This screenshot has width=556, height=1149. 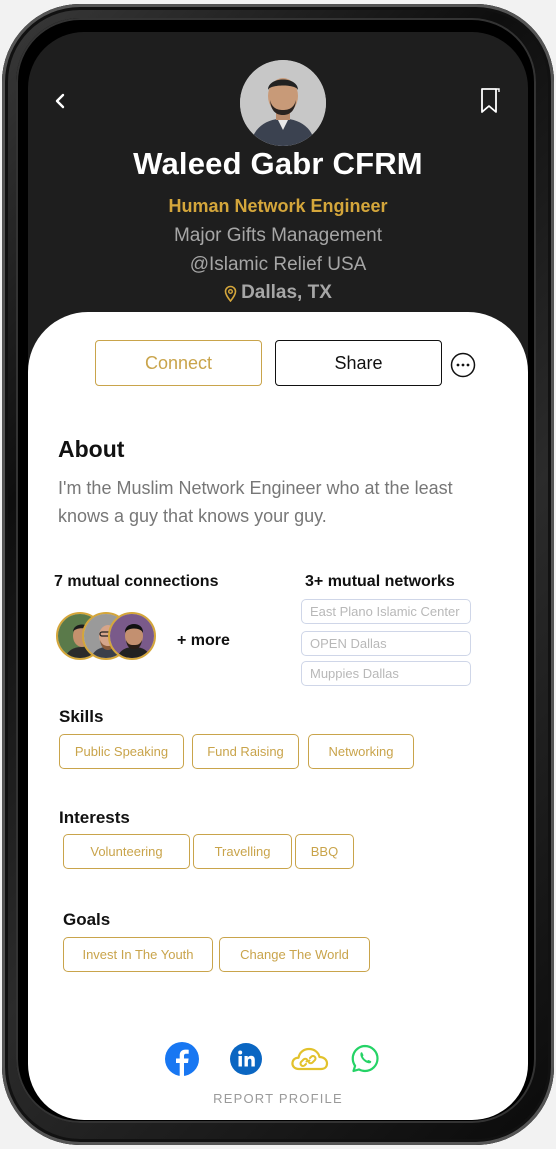 I want to click on skill-tag: Networking, so click(x=361, y=751).